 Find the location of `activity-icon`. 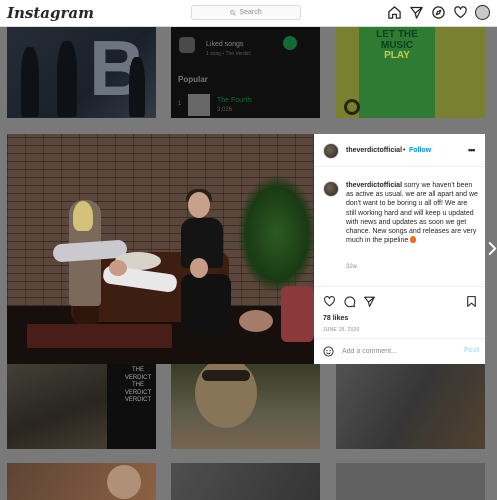

activity-icon is located at coordinates (460, 12).